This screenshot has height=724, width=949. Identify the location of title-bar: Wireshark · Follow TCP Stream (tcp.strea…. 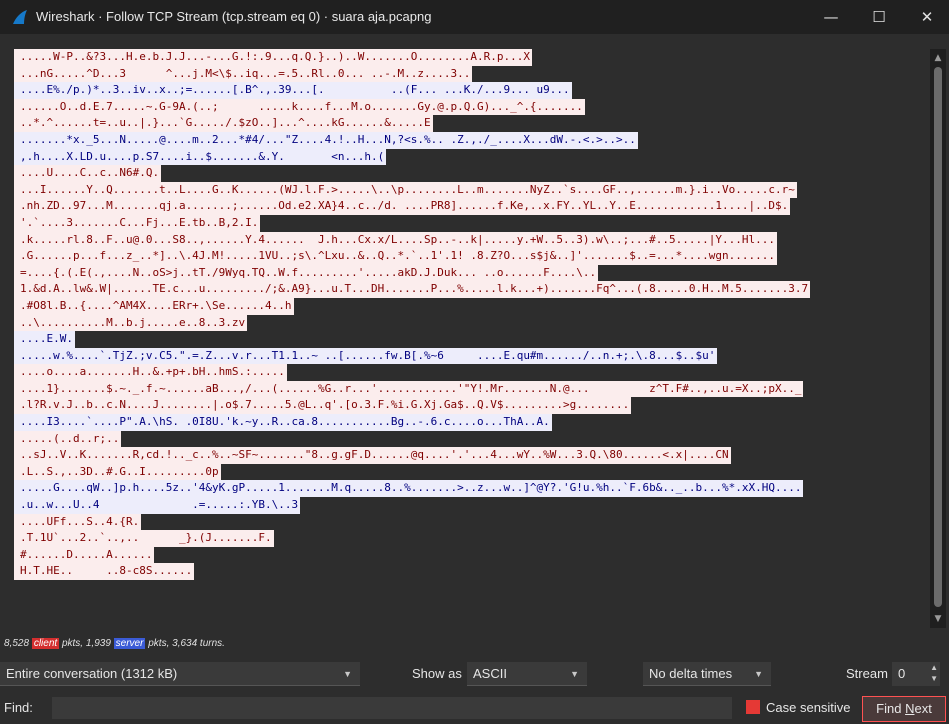
(474, 17).